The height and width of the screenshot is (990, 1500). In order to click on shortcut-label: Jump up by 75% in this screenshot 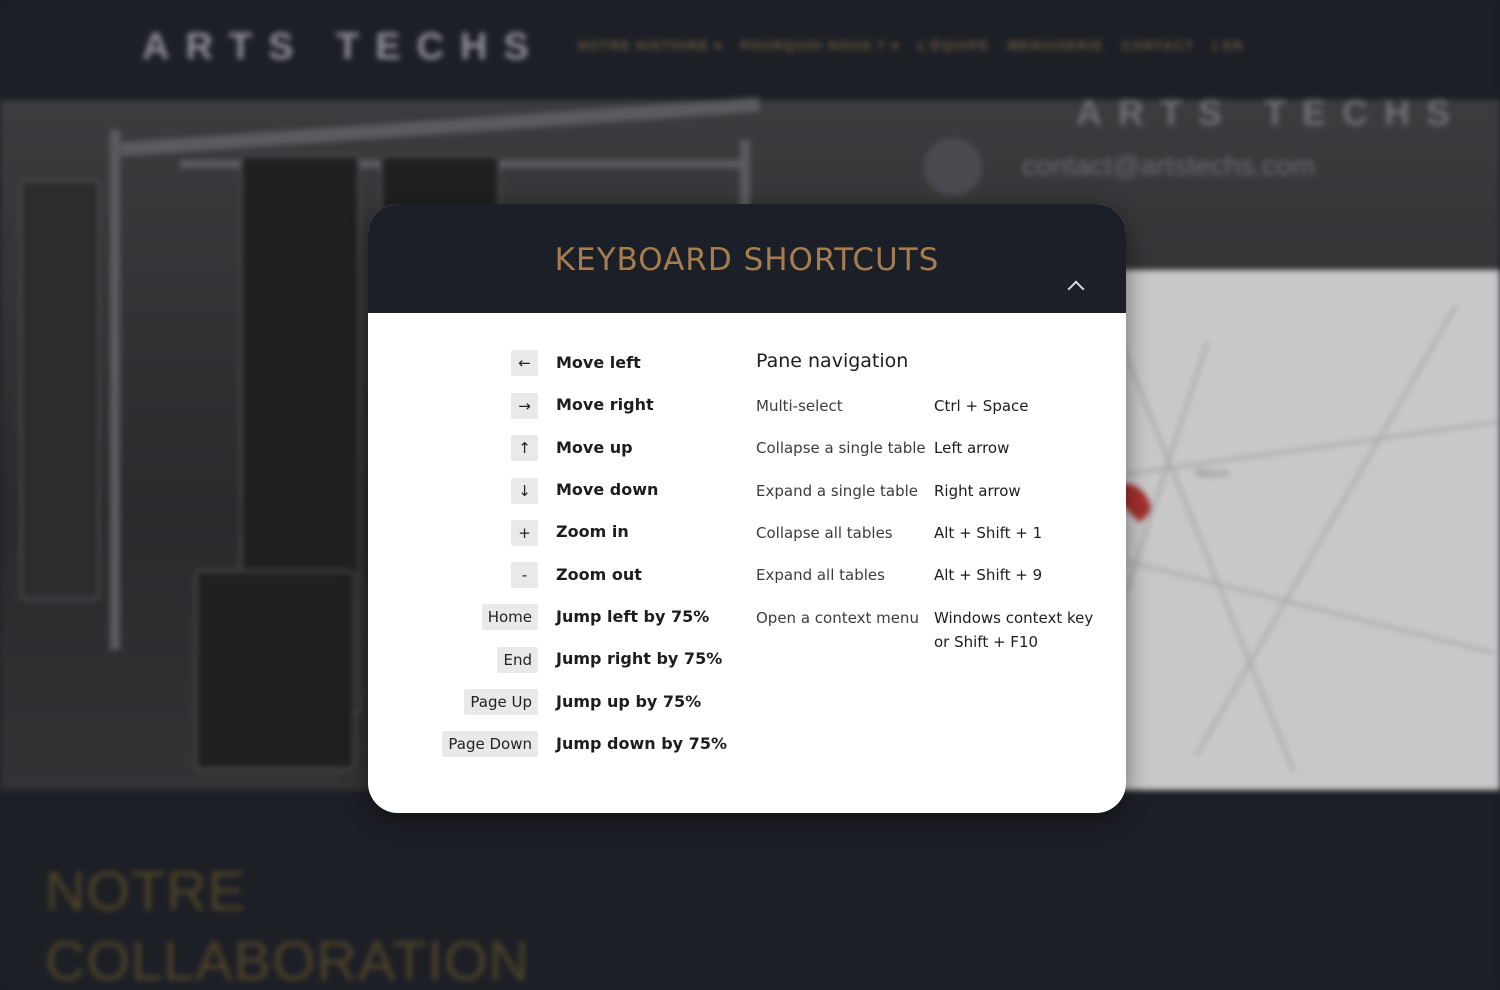, I will do `click(629, 701)`.